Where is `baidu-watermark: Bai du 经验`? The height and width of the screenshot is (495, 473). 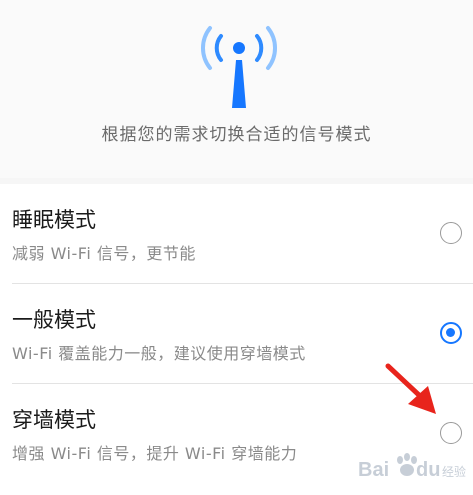
baidu-watermark: Bai du 经验 is located at coordinates (412, 467).